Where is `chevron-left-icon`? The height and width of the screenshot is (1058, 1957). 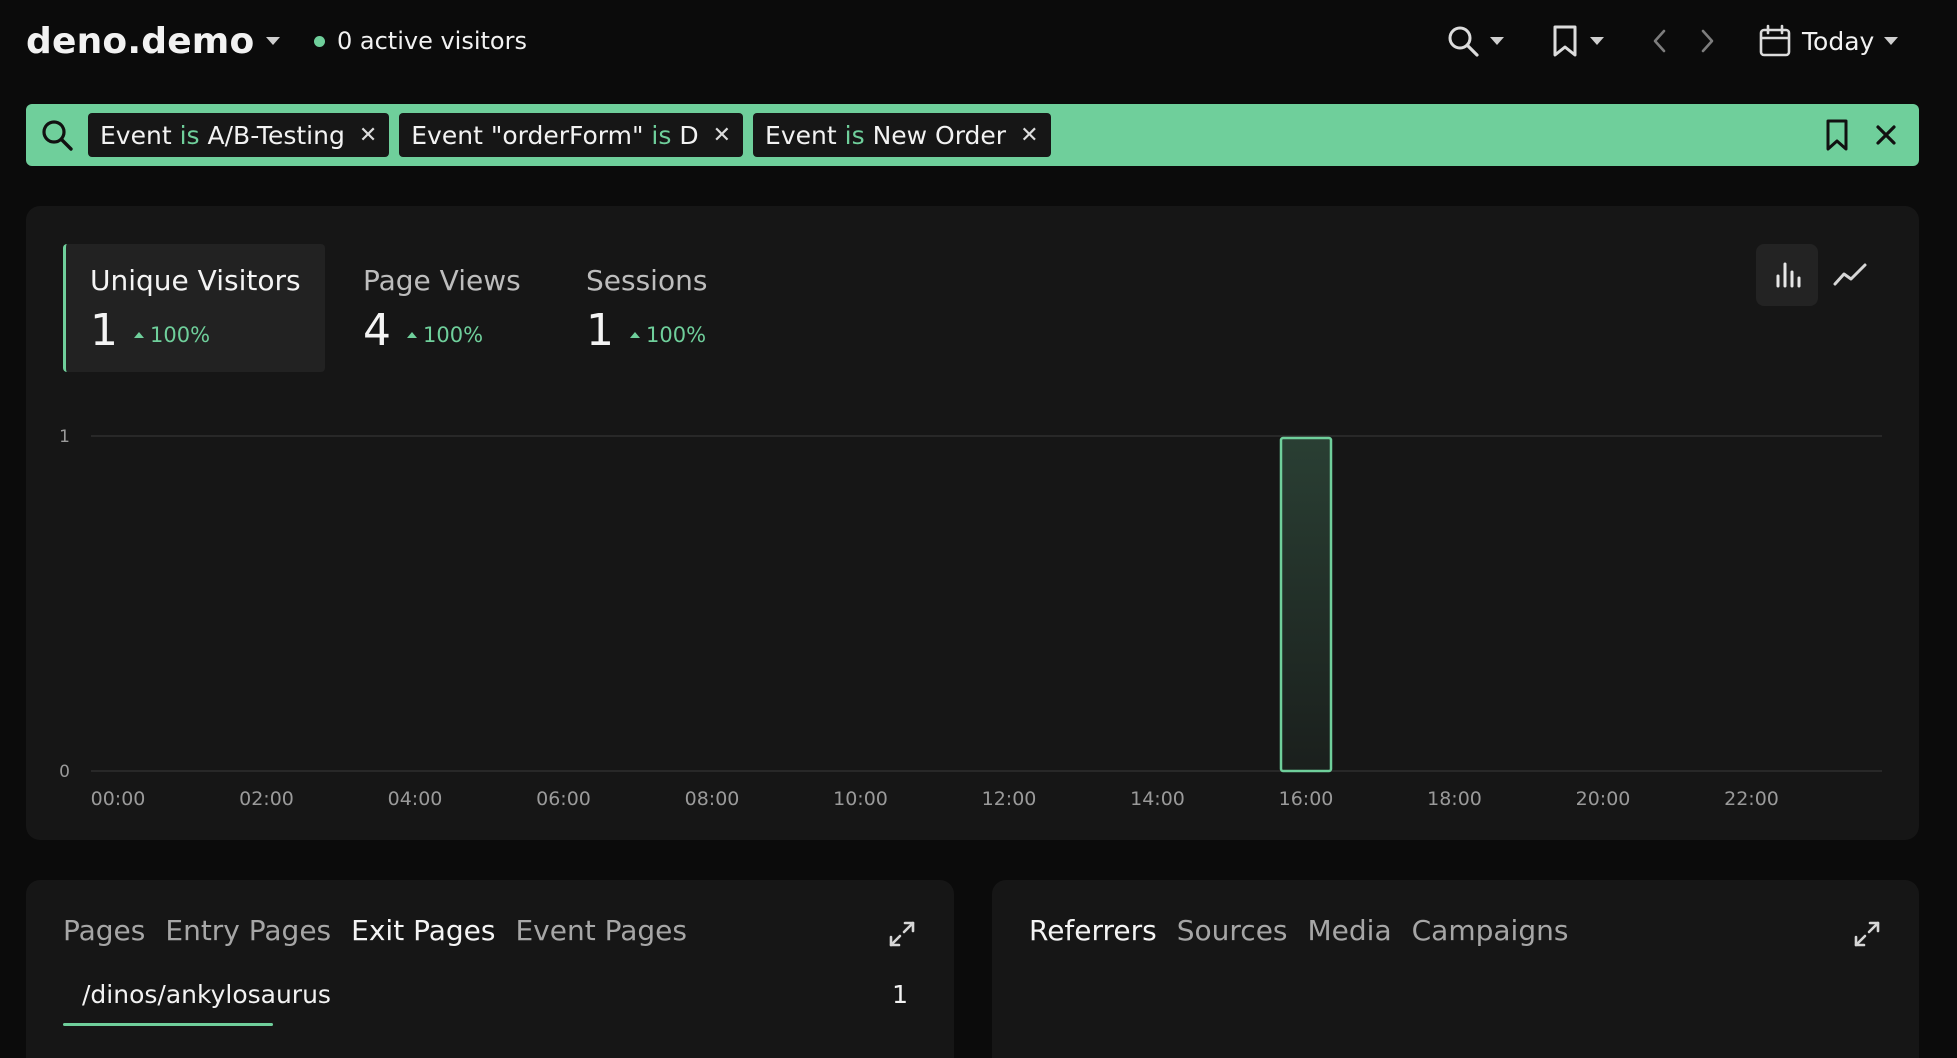
chevron-left-icon is located at coordinates (1660, 41).